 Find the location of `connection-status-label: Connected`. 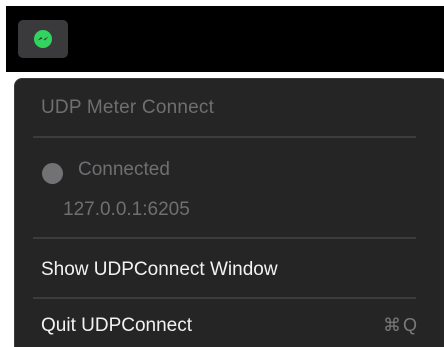

connection-status-label: Connected is located at coordinates (124, 169).